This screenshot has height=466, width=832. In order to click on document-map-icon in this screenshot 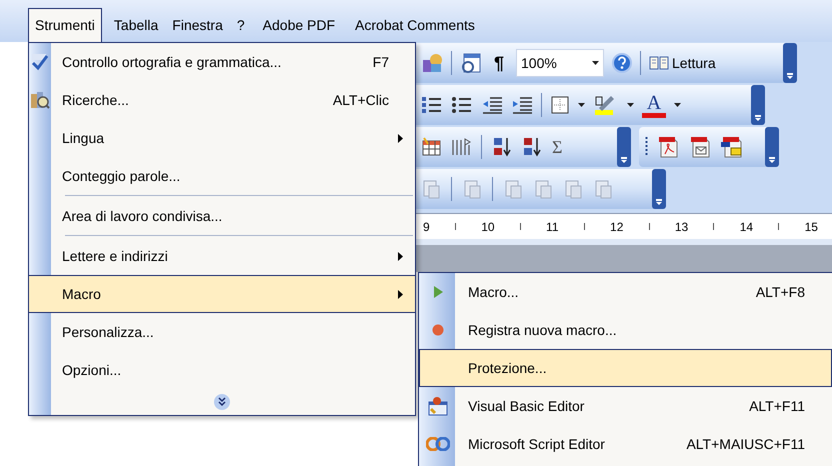, I will do `click(471, 63)`.